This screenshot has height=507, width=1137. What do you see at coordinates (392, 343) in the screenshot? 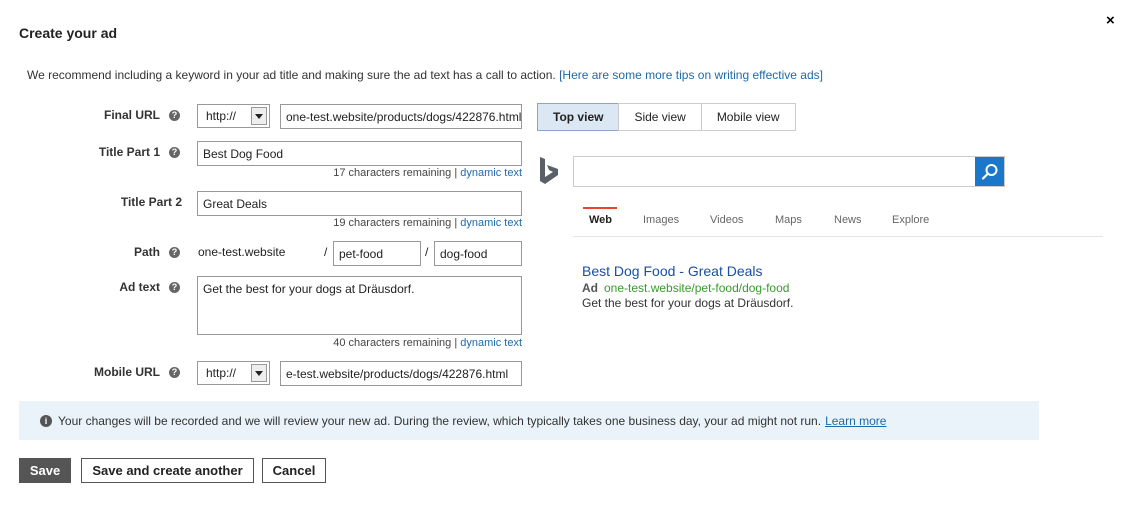
I see `ad-text-remaining-text: 40 characters remaining` at bounding box center [392, 343].